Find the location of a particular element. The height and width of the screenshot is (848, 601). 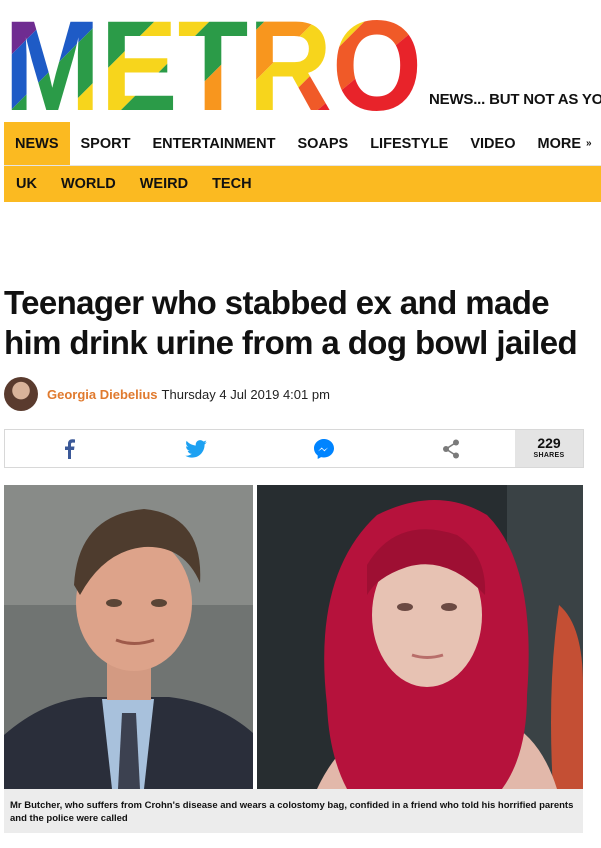

messenger-icon is located at coordinates (323, 448).